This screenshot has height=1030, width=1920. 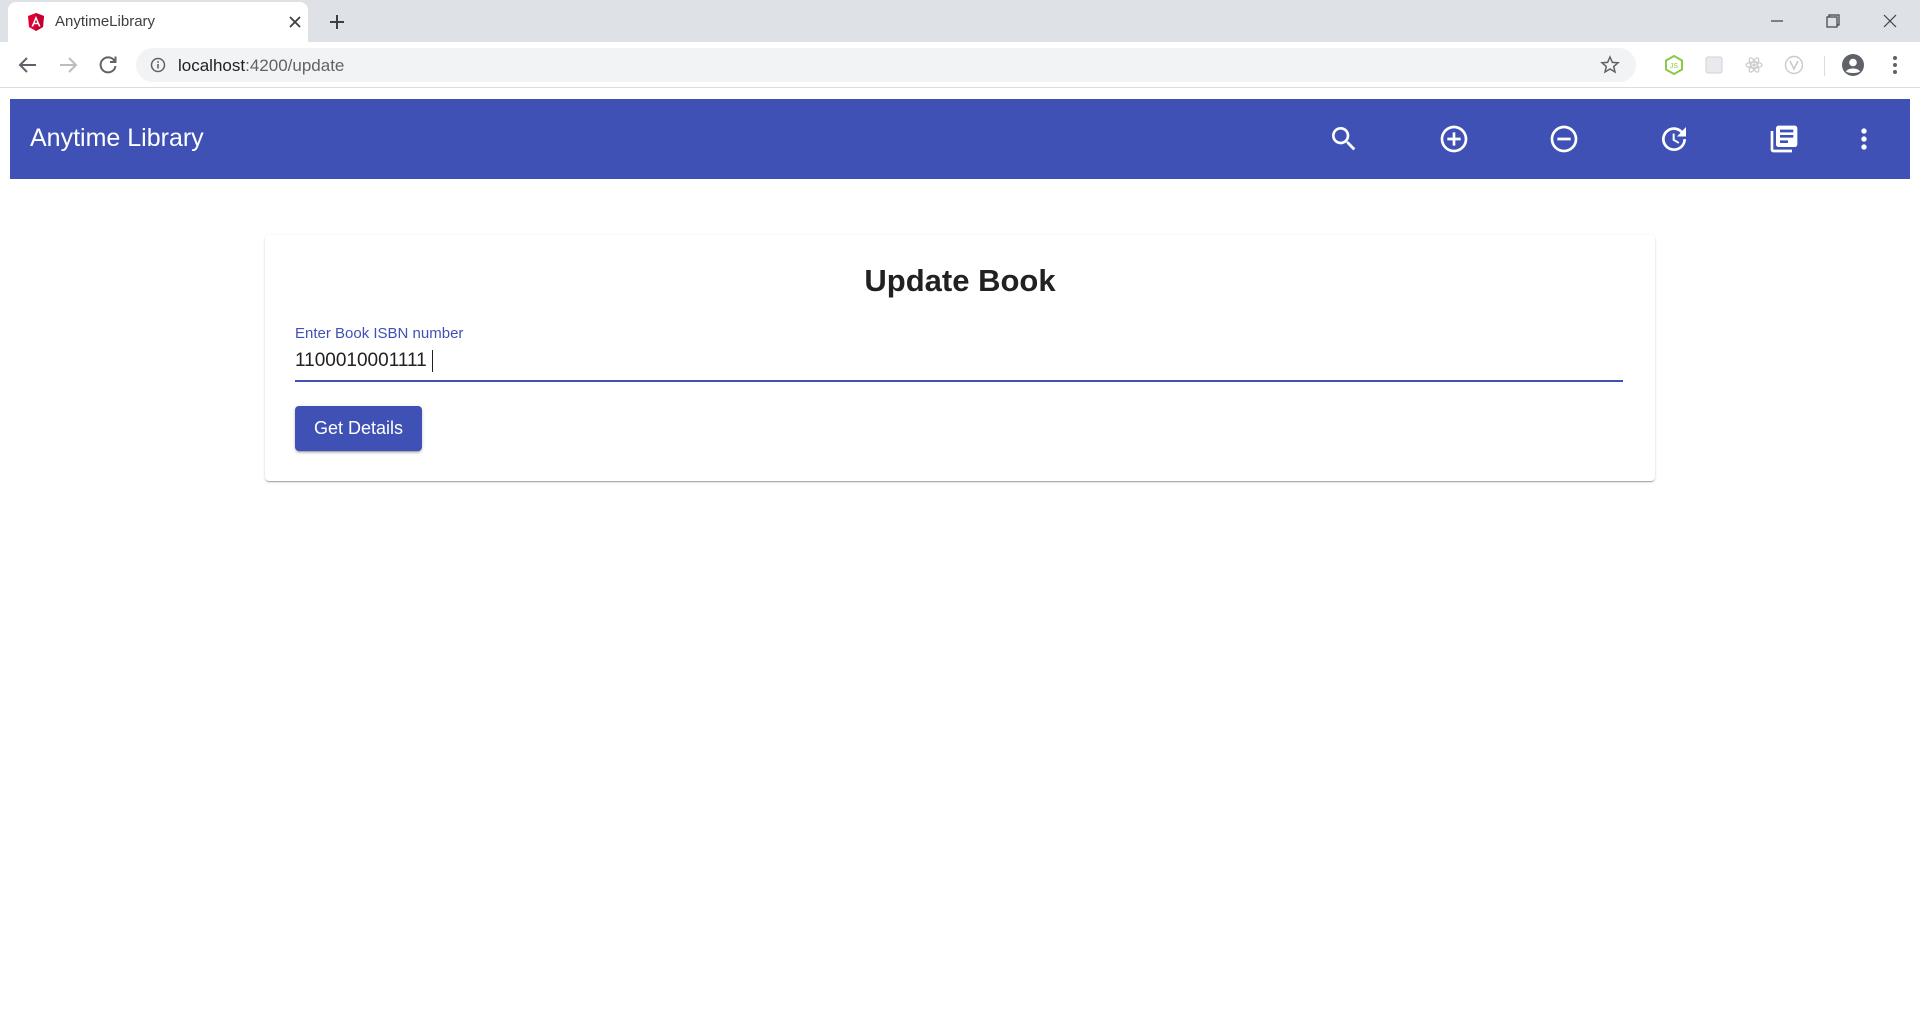 I want to click on browser-toolbar: localhost:4200/update JS, so click(x=960, y=65).